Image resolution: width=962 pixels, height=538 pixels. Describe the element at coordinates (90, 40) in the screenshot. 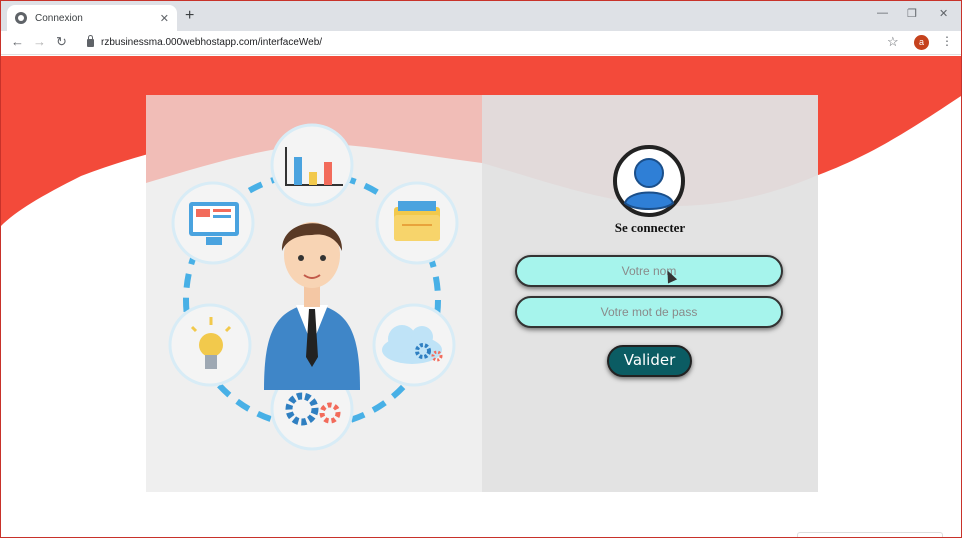

I see `lock-icon` at that location.